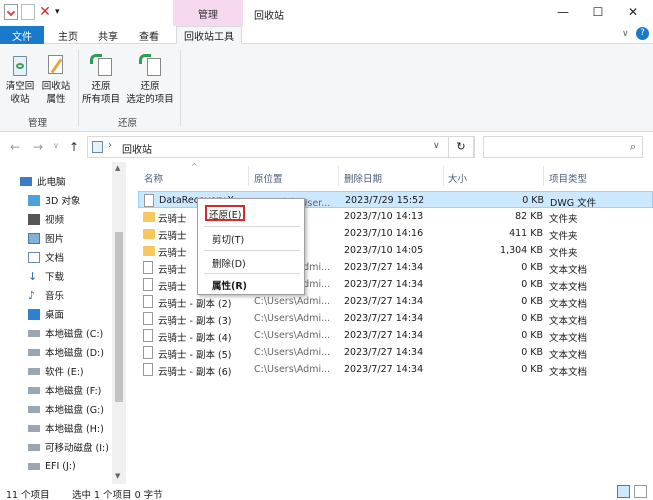  Describe the element at coordinates (45, 12) in the screenshot. I see `delete-icon: ✕` at that location.